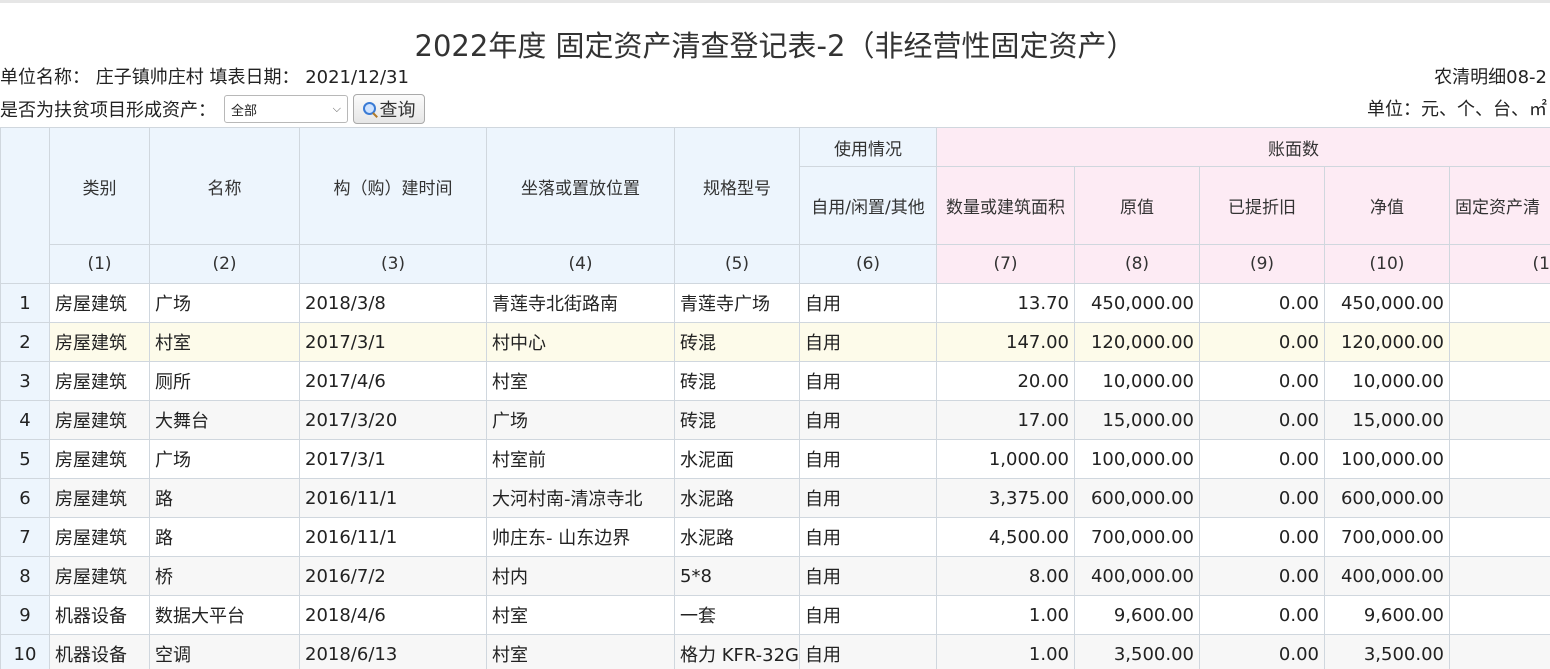 This screenshot has height=669, width=1550. What do you see at coordinates (1137, 537) in the screenshot?
I see `cell-original-value: 700,000.00` at bounding box center [1137, 537].